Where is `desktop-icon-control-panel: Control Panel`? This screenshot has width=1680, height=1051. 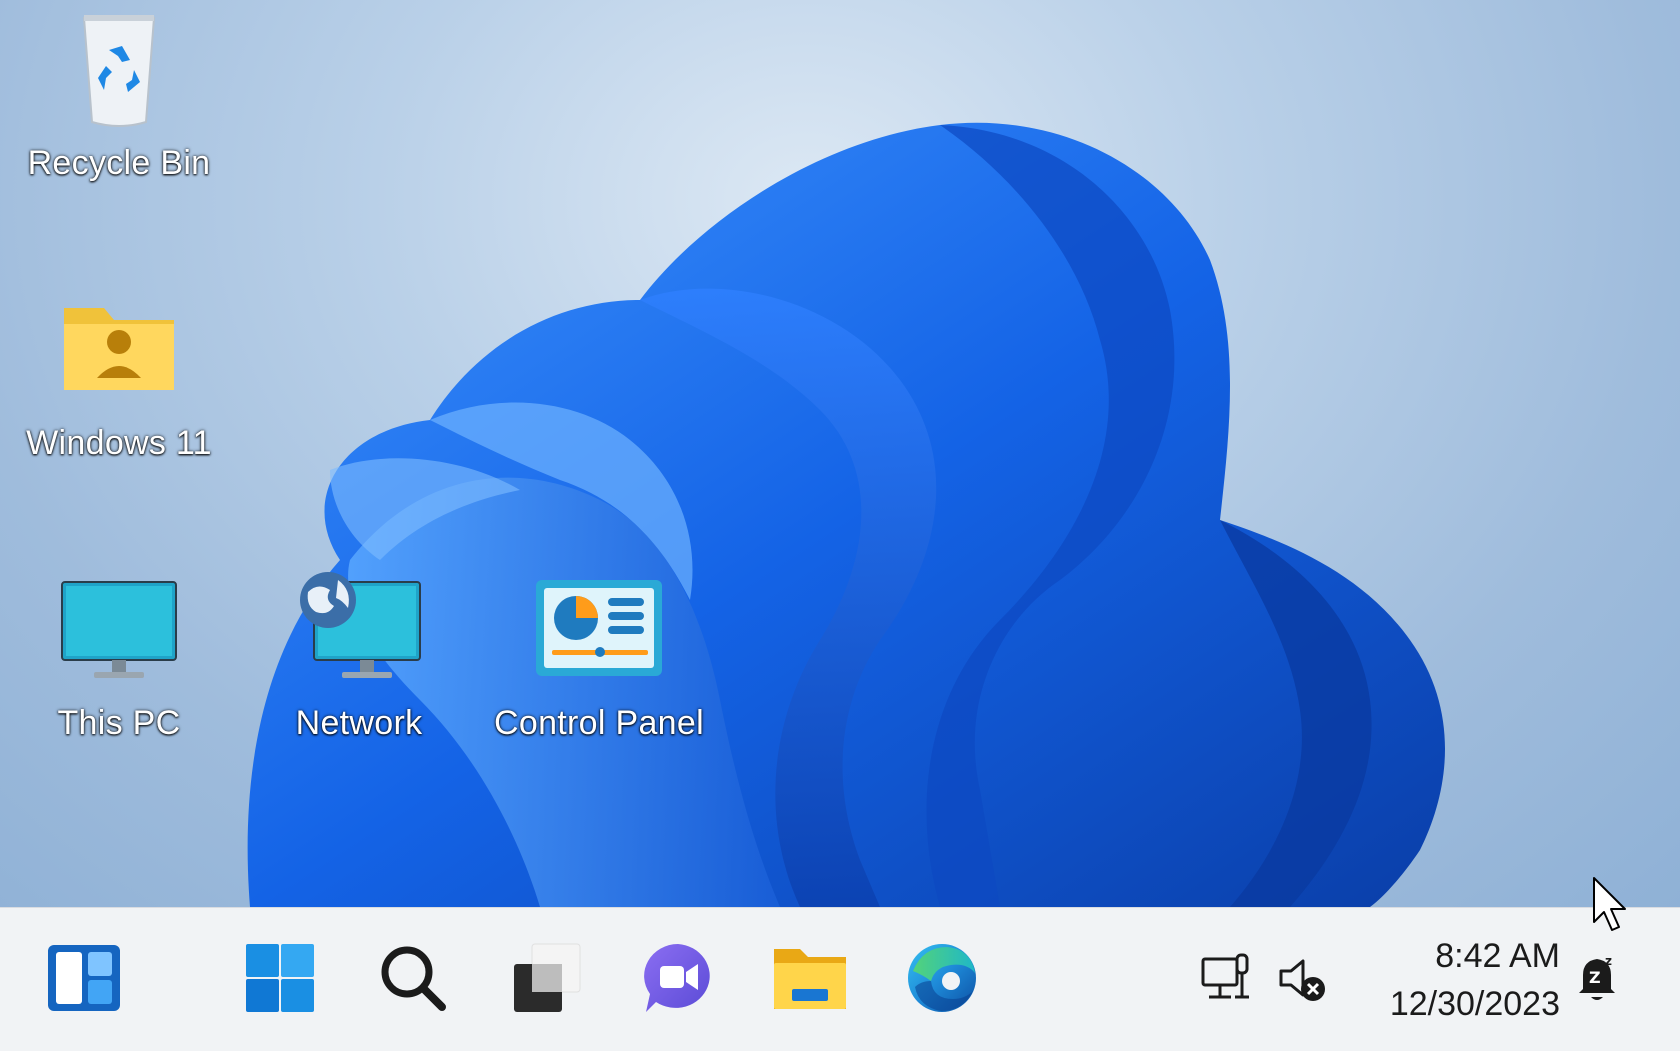 desktop-icon-control-panel: Control Panel is located at coordinates (599, 656).